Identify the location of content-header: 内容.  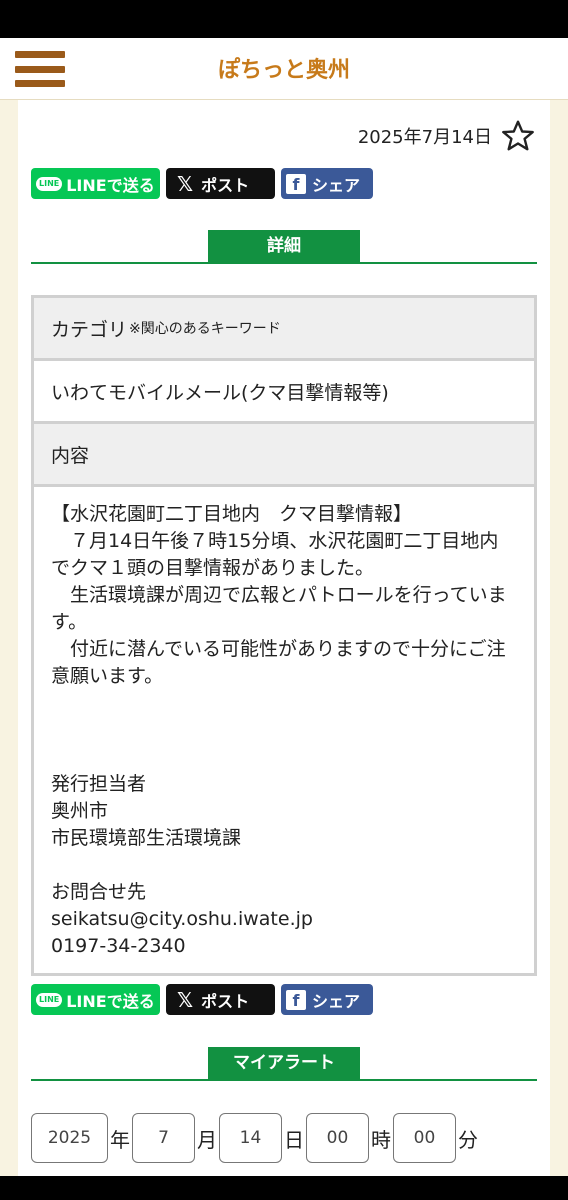
(284, 455).